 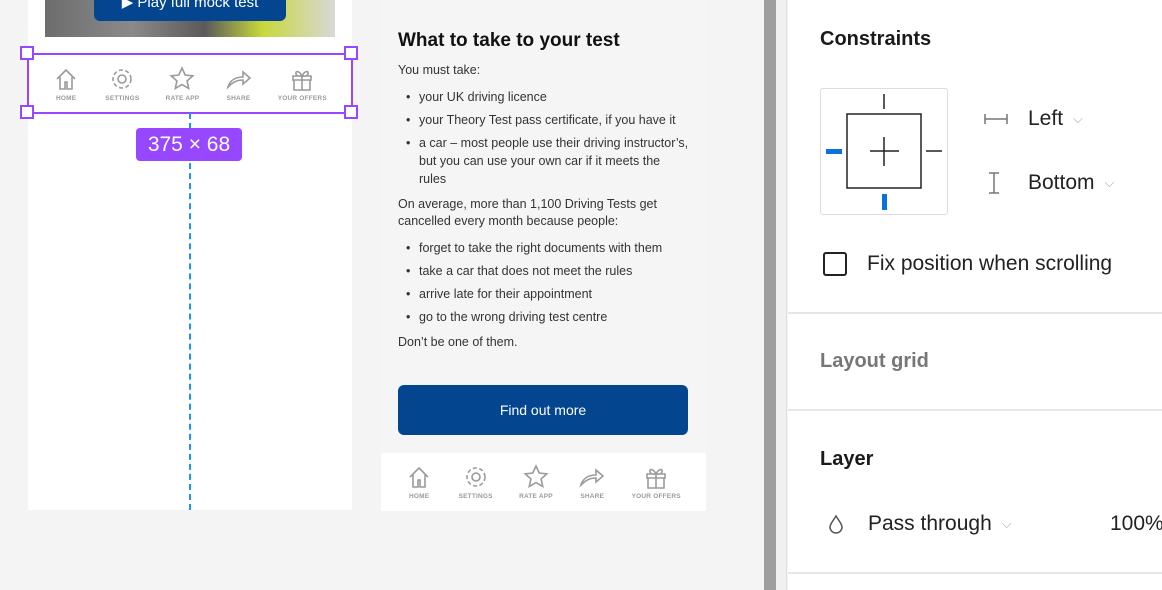 What do you see at coordinates (351, 112) in the screenshot?
I see `resize-handle-bottom-right` at bounding box center [351, 112].